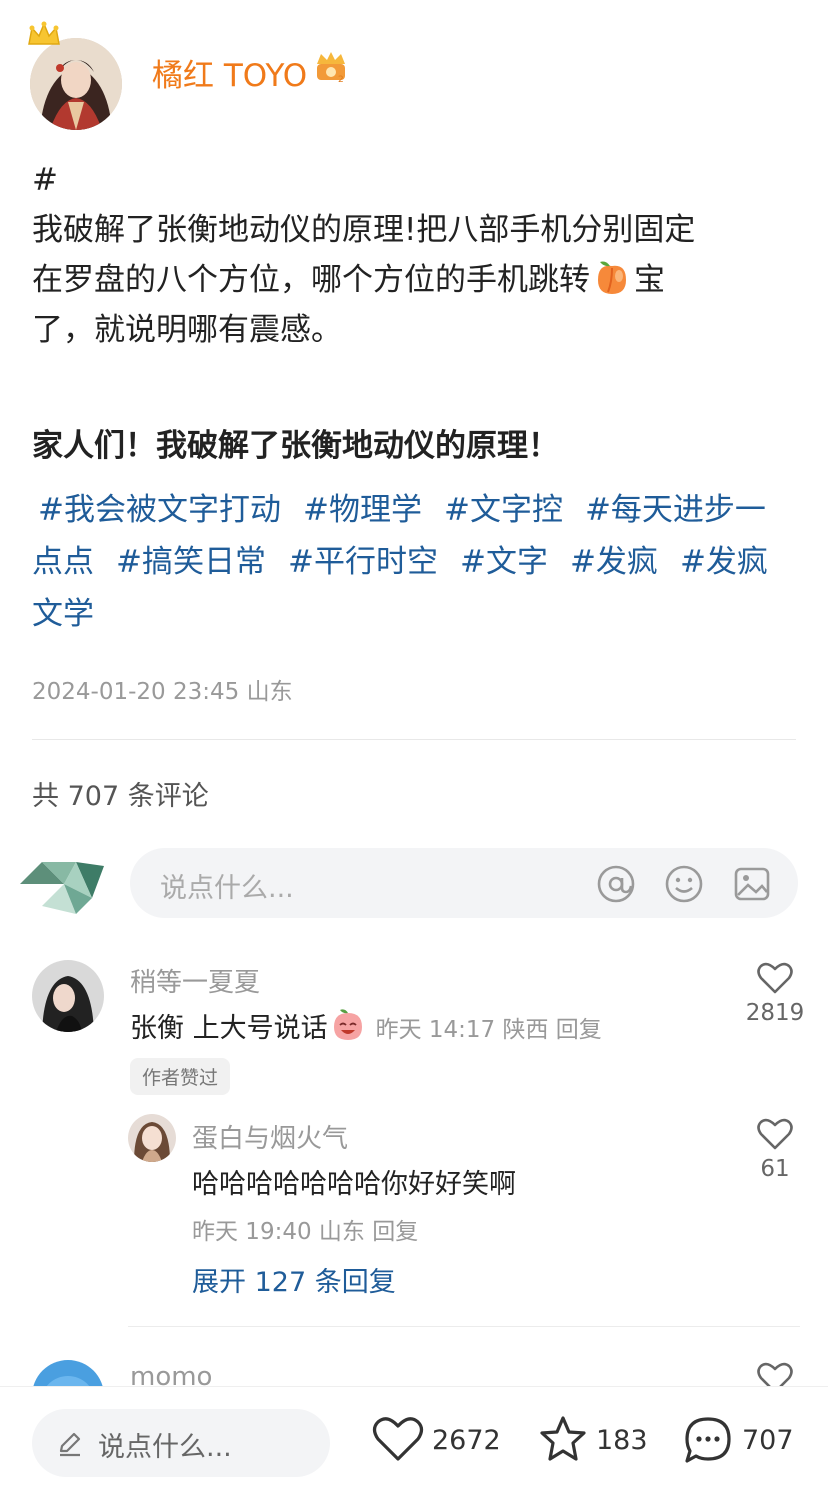 The height and width of the screenshot is (1494, 828). I want to click on comment-count-action: 707, so click(768, 1440).